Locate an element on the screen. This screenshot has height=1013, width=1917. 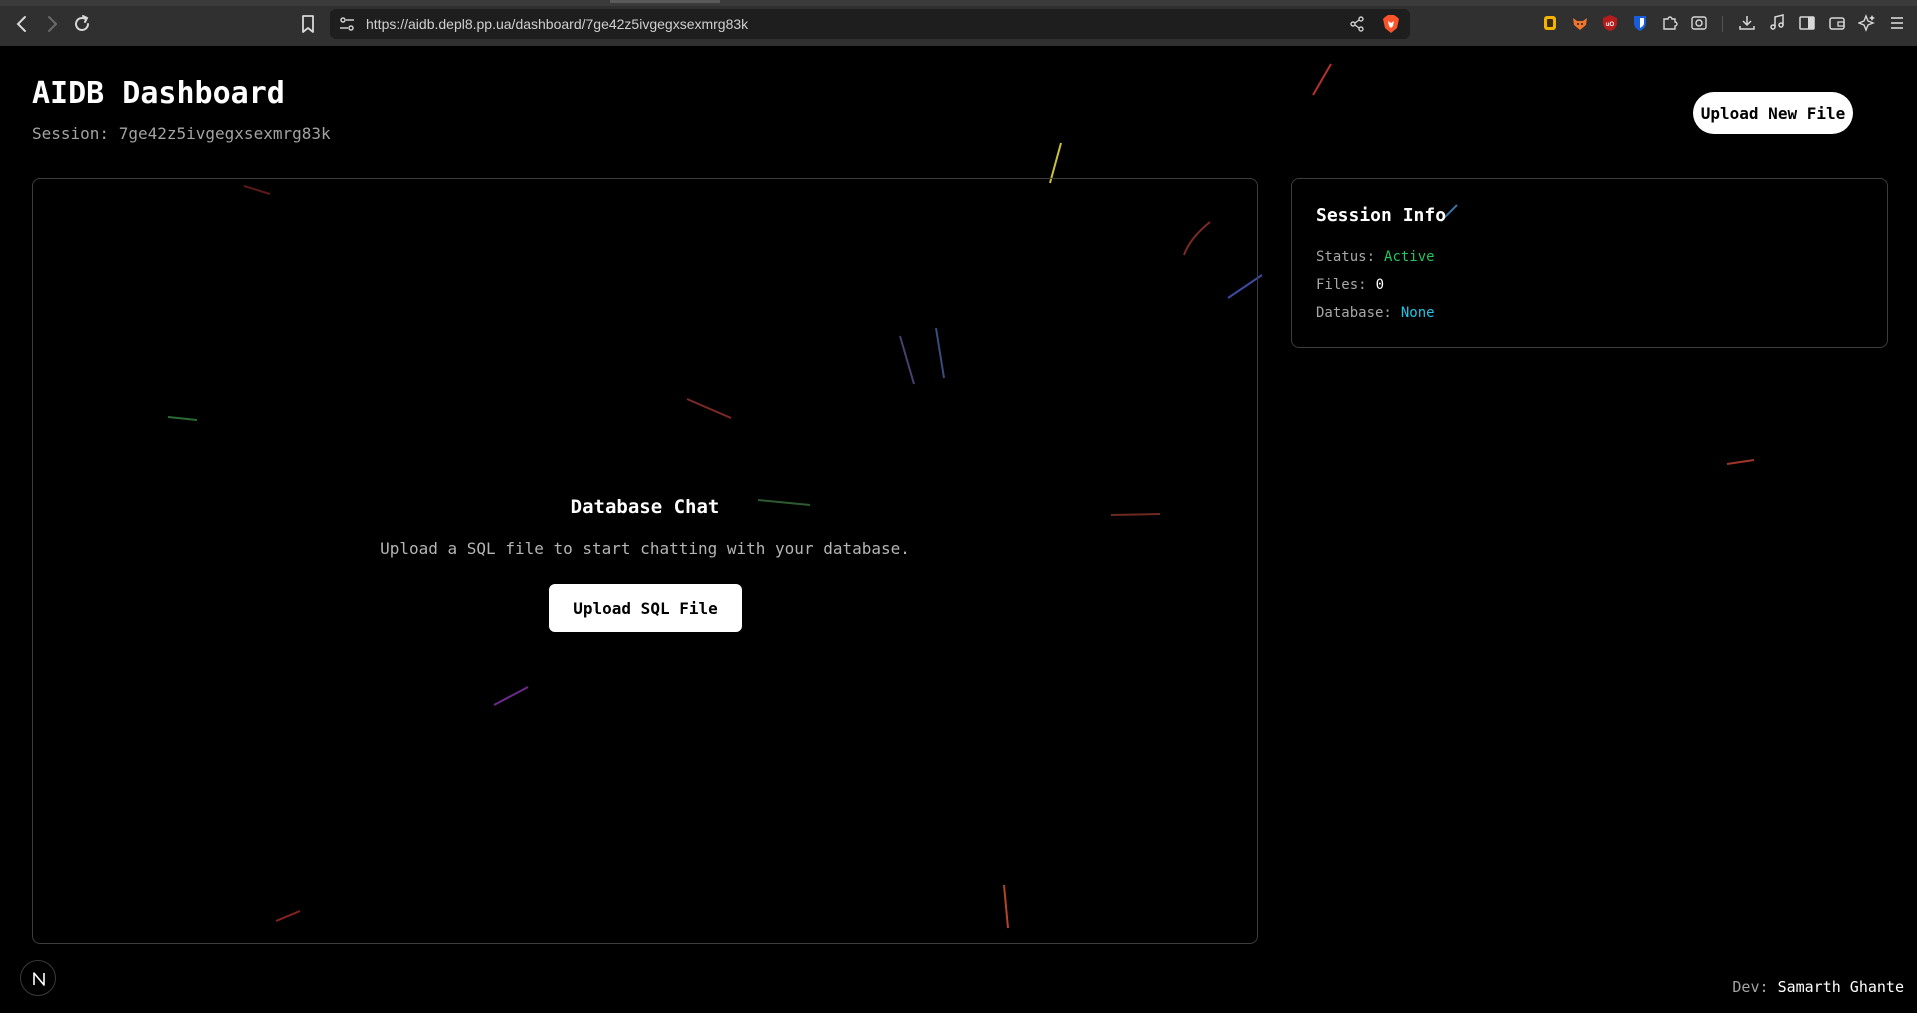
chat-title: Database Chat is located at coordinates (645, 507).